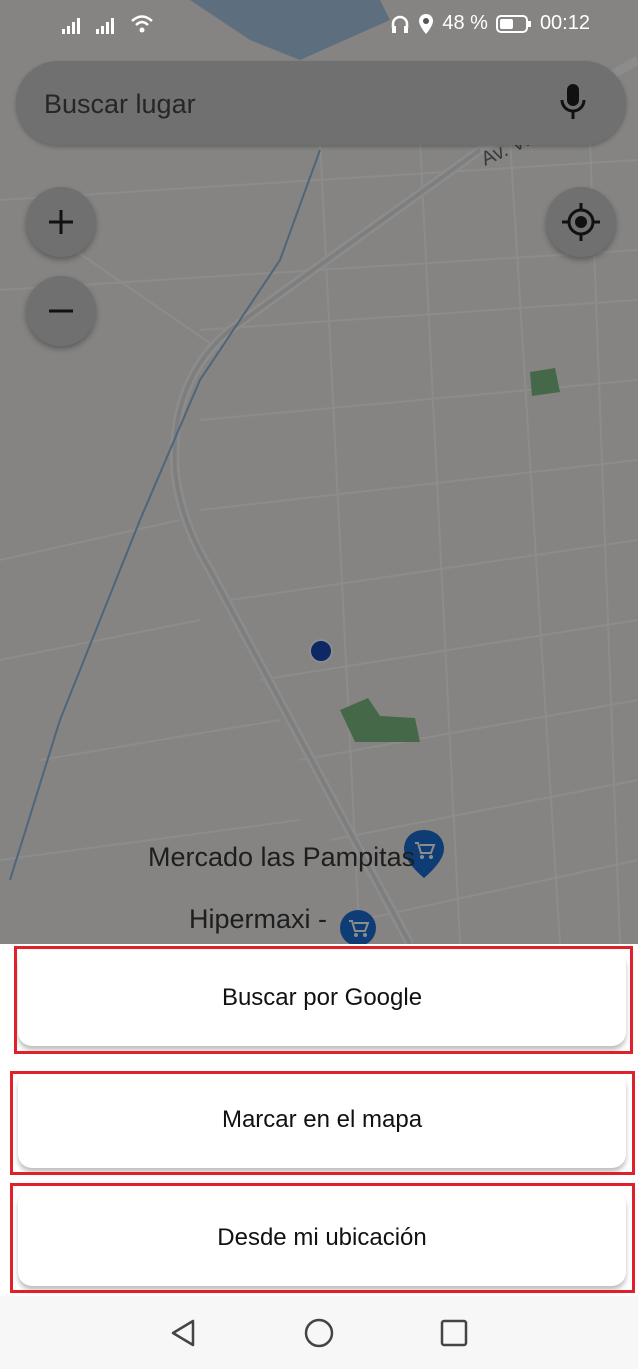 The height and width of the screenshot is (1369, 638). I want to click on location-icon, so click(426, 23).